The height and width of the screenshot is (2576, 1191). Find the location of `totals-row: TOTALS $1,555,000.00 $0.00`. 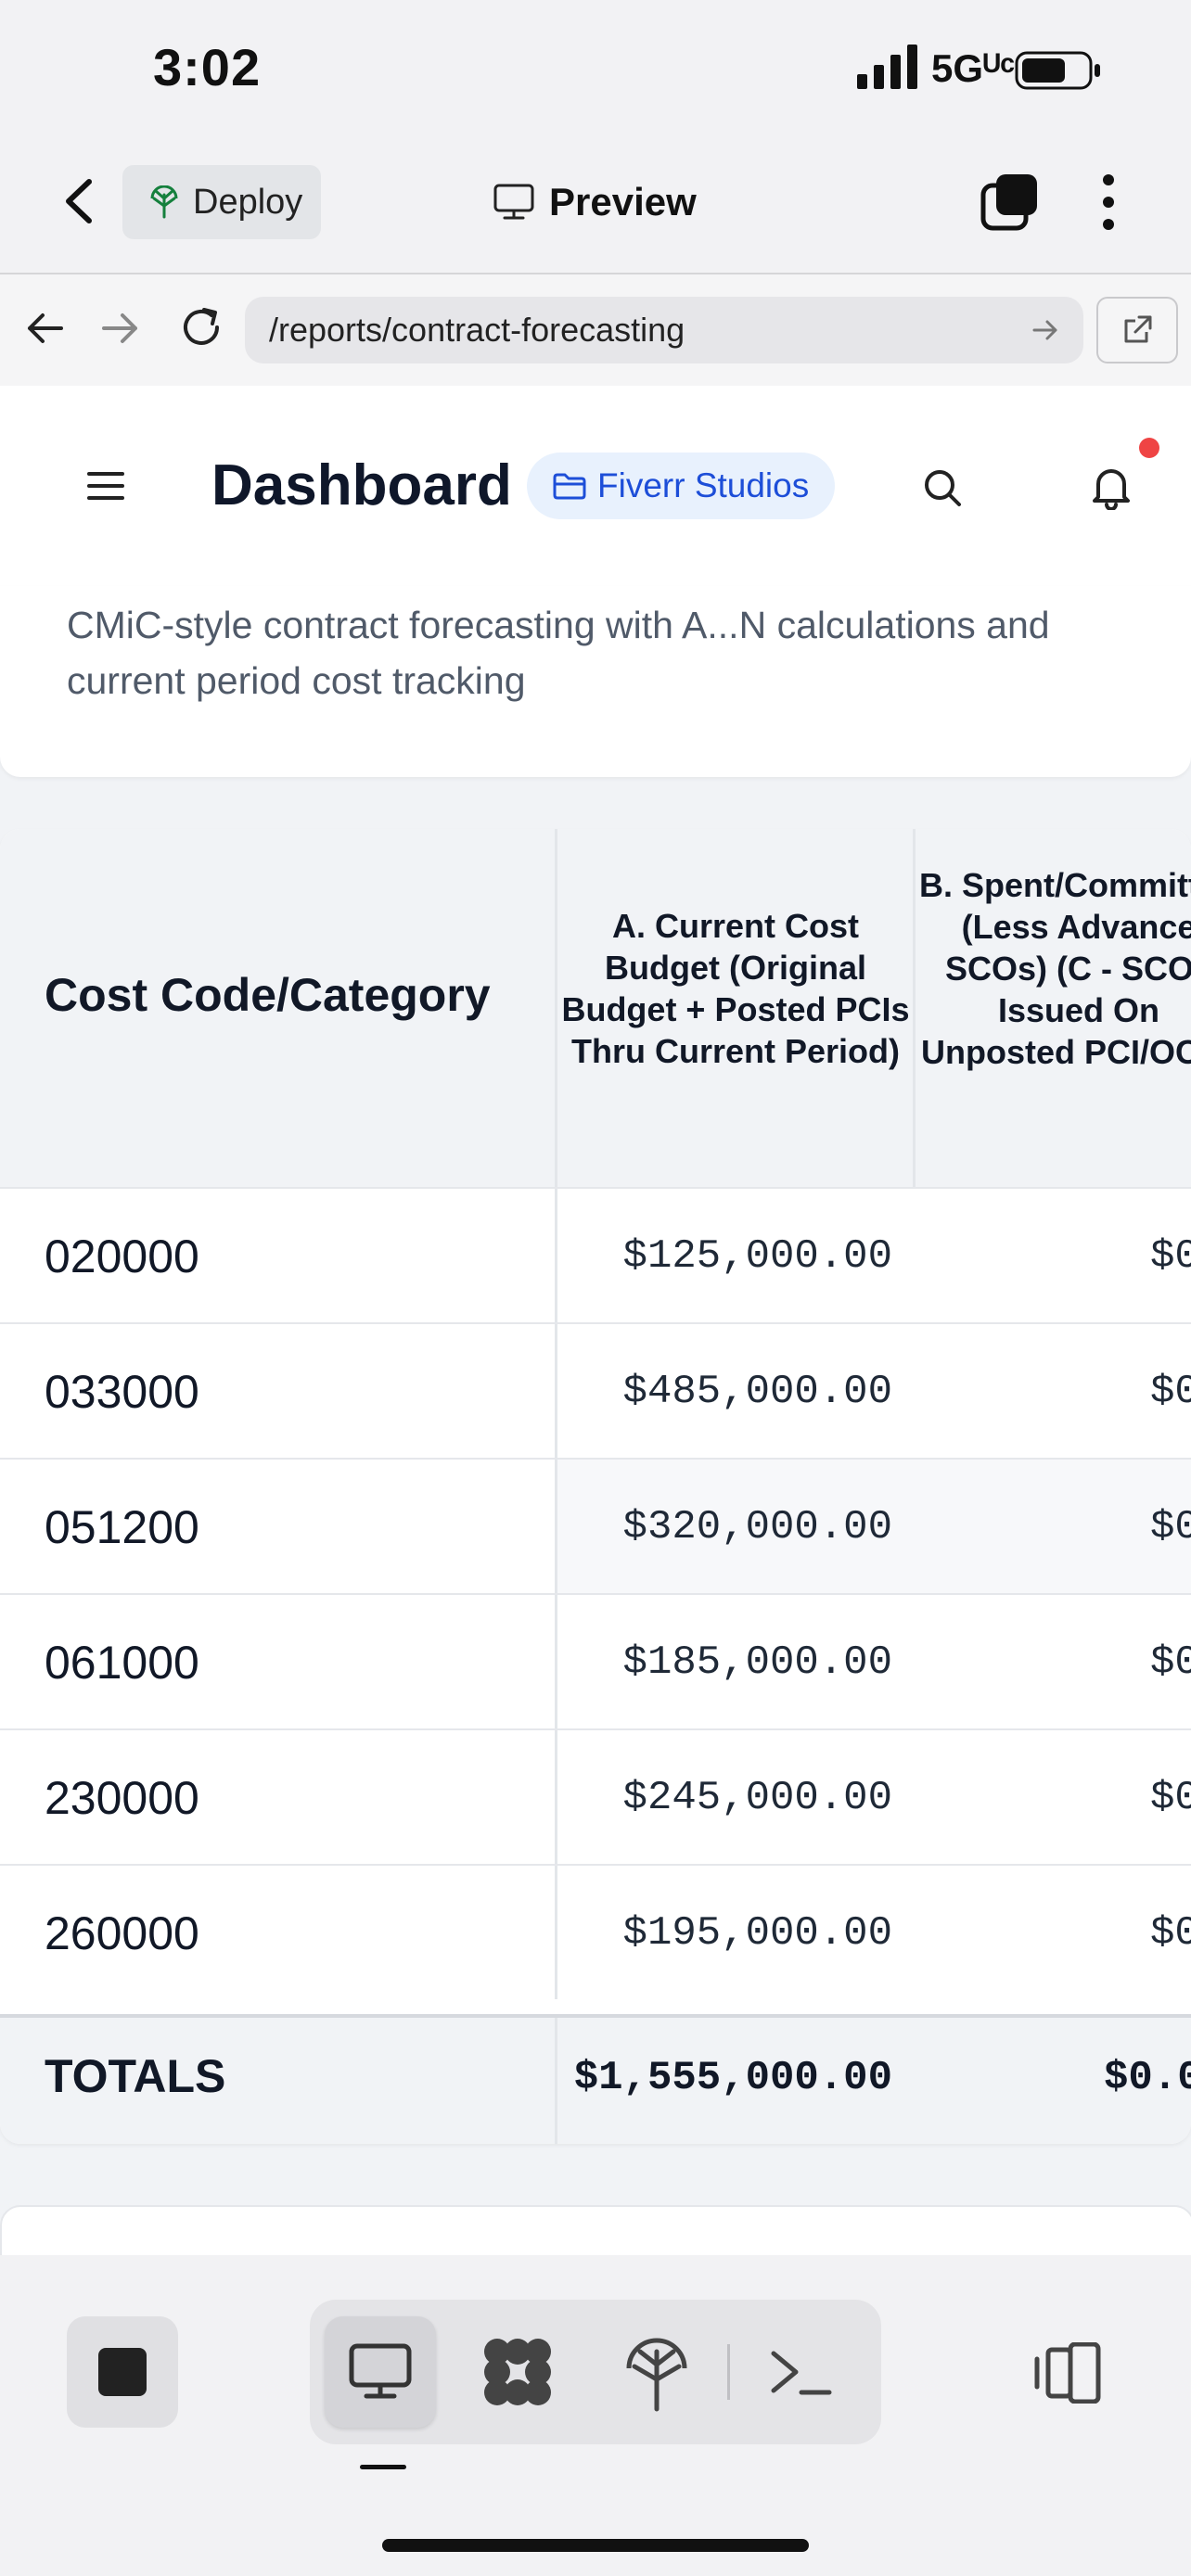

totals-row: TOTALS $1,555,000.00 $0.00 is located at coordinates (595, 2079).